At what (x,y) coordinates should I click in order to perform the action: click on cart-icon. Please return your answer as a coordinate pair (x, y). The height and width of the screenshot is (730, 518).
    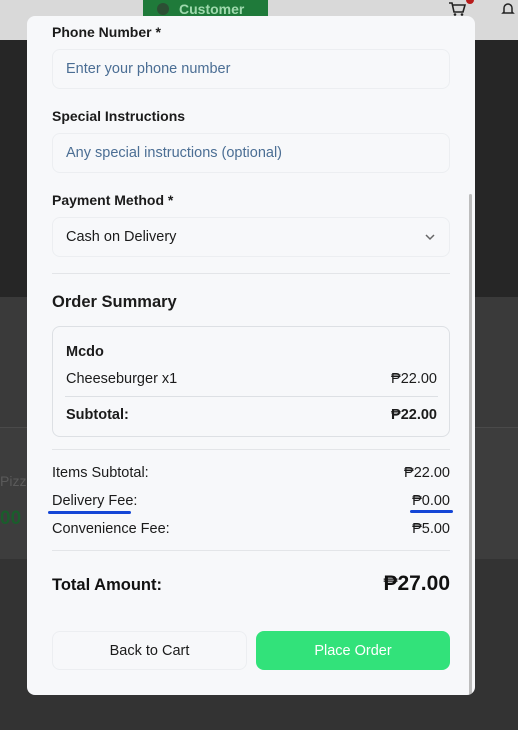
    Looking at the image, I should click on (457, 9).